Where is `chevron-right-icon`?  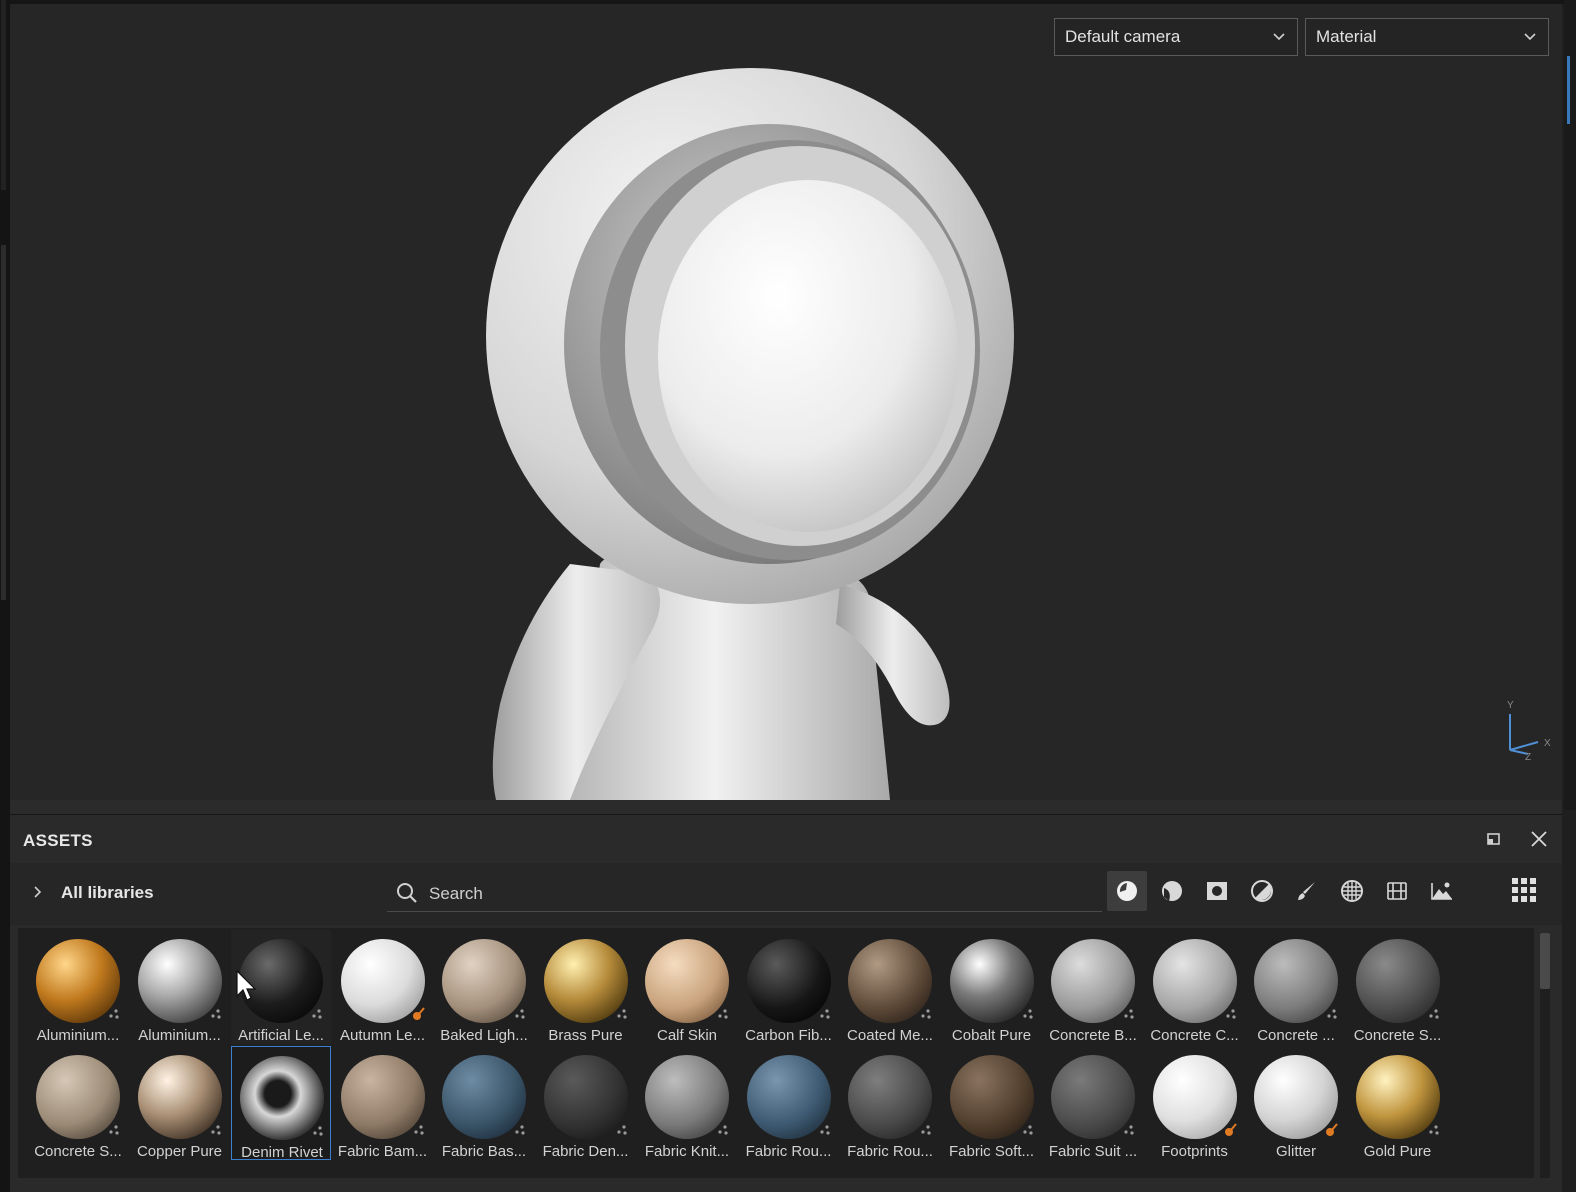
chevron-right-icon is located at coordinates (38, 892).